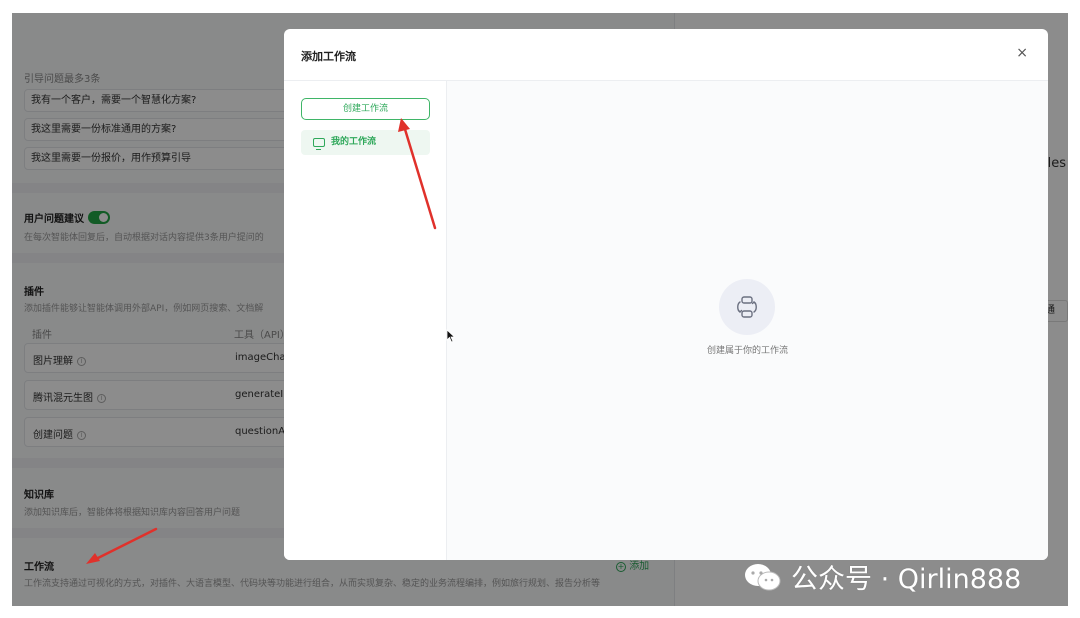 Image resolution: width=1080 pixels, height=618 pixels. I want to click on wechat-icon, so click(763, 577).